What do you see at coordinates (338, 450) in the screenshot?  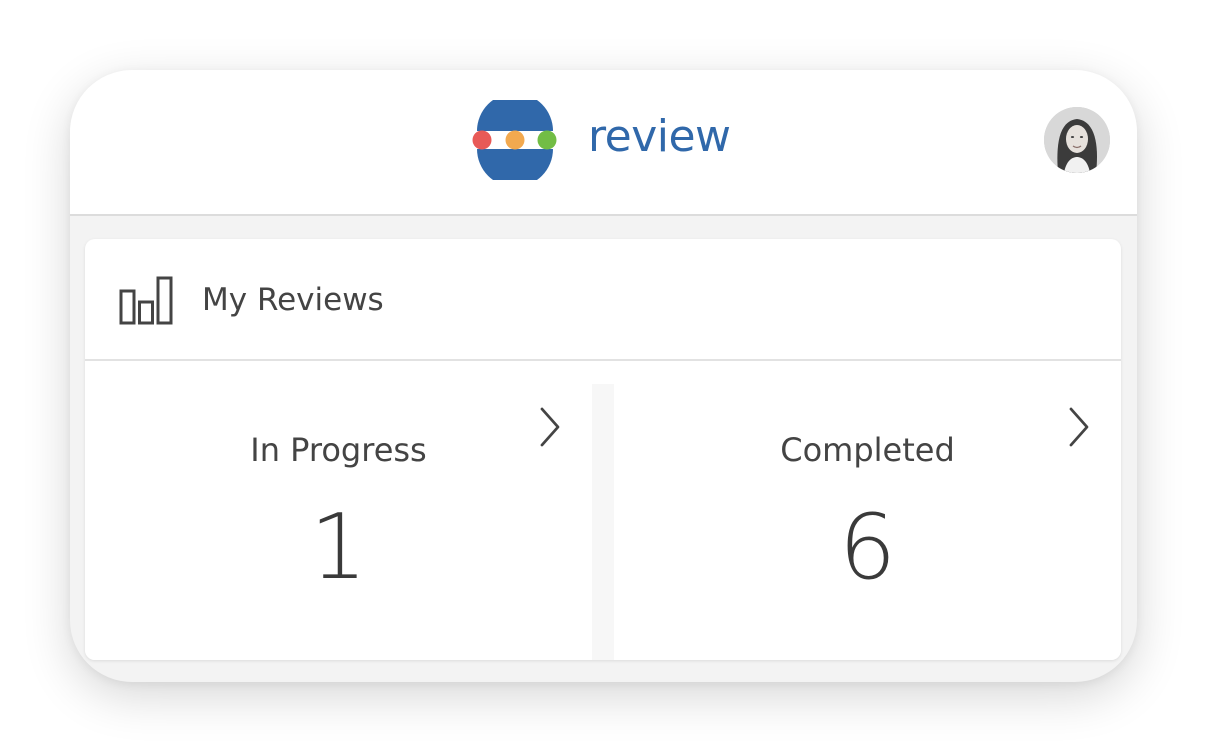 I see `in-progress-label: In Progress` at bounding box center [338, 450].